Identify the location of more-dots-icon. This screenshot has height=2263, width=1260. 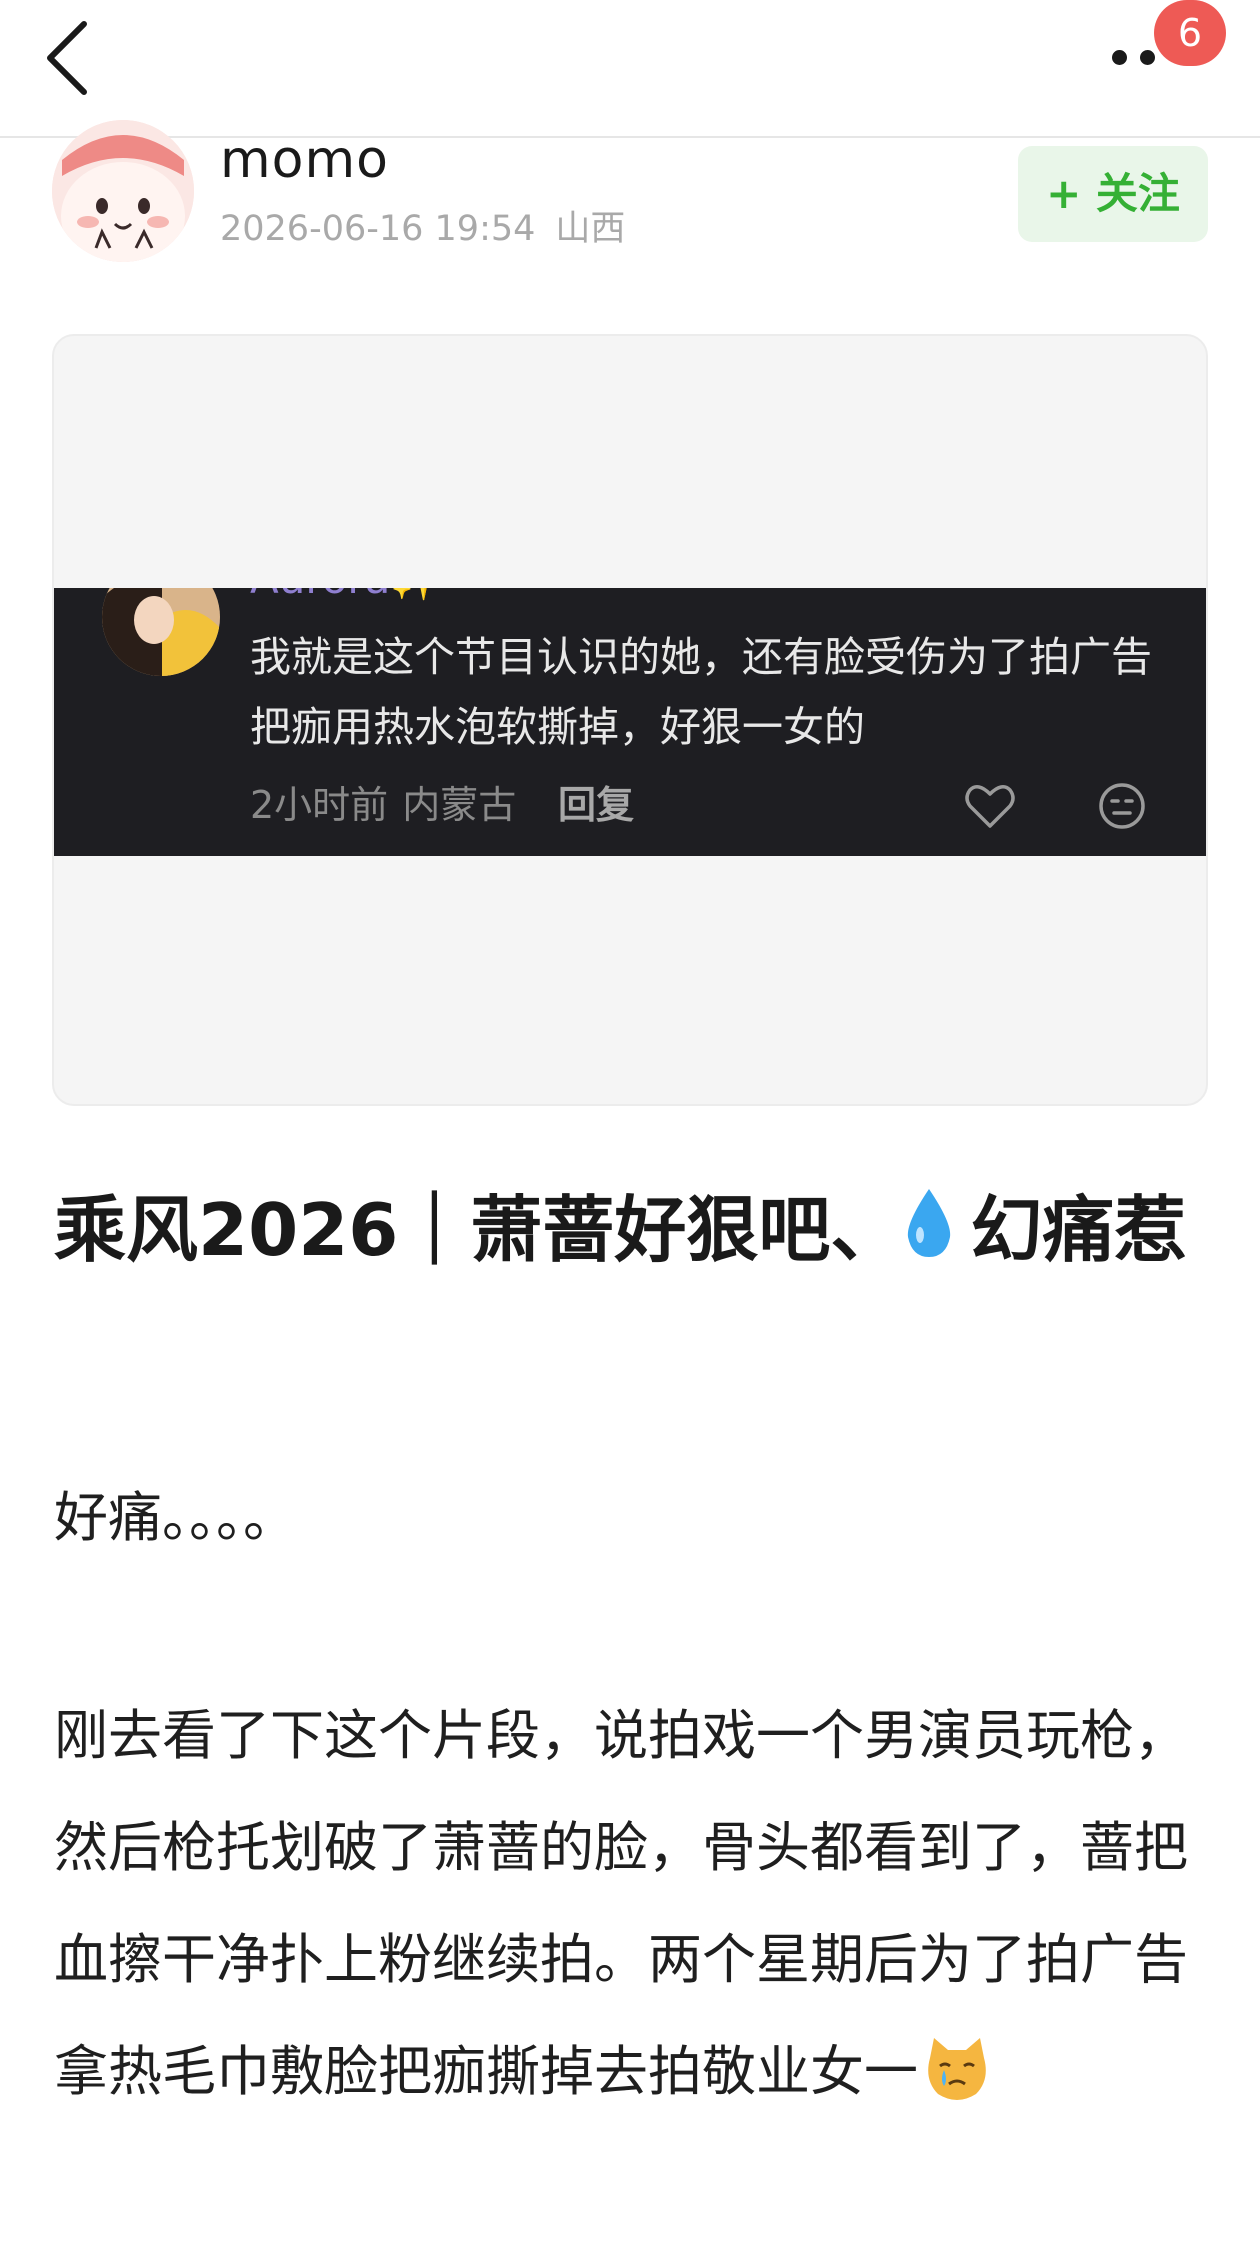
(1119, 57).